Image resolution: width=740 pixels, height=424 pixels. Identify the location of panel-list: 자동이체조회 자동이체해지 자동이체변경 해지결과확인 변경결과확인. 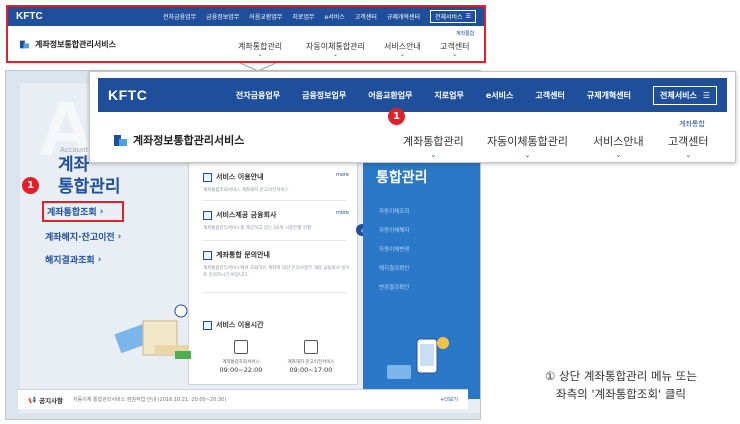
(394, 249).